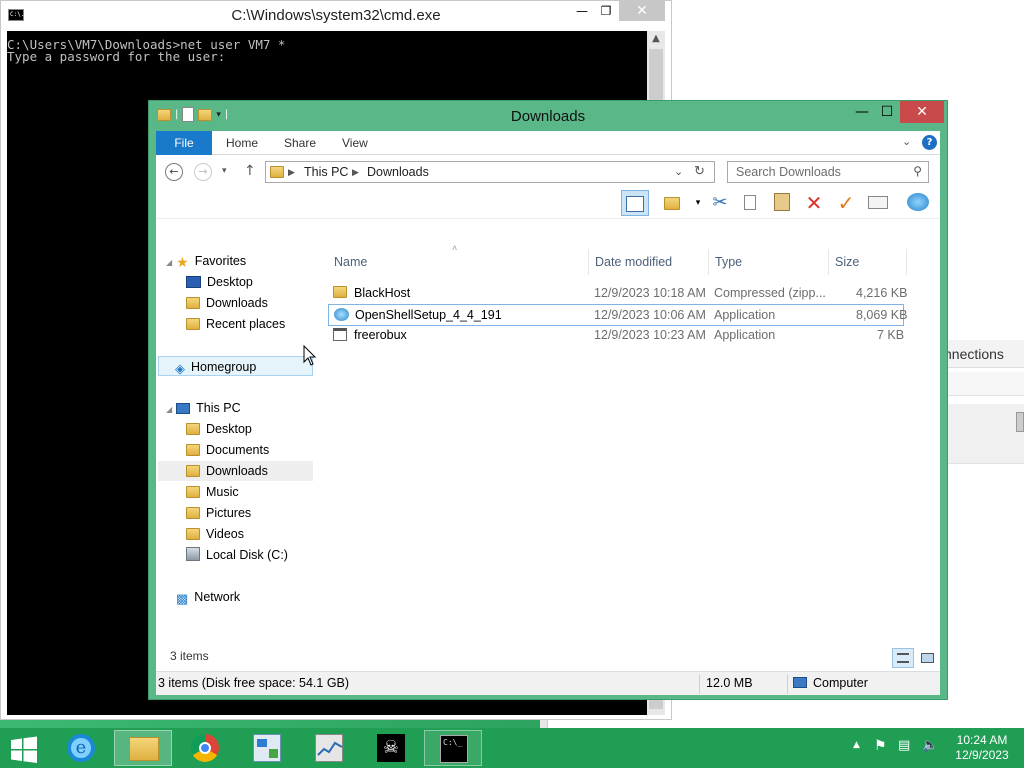 The height and width of the screenshot is (768, 1024). Describe the element at coordinates (927, 658) in the screenshot. I see `large-icons-view-button` at that location.